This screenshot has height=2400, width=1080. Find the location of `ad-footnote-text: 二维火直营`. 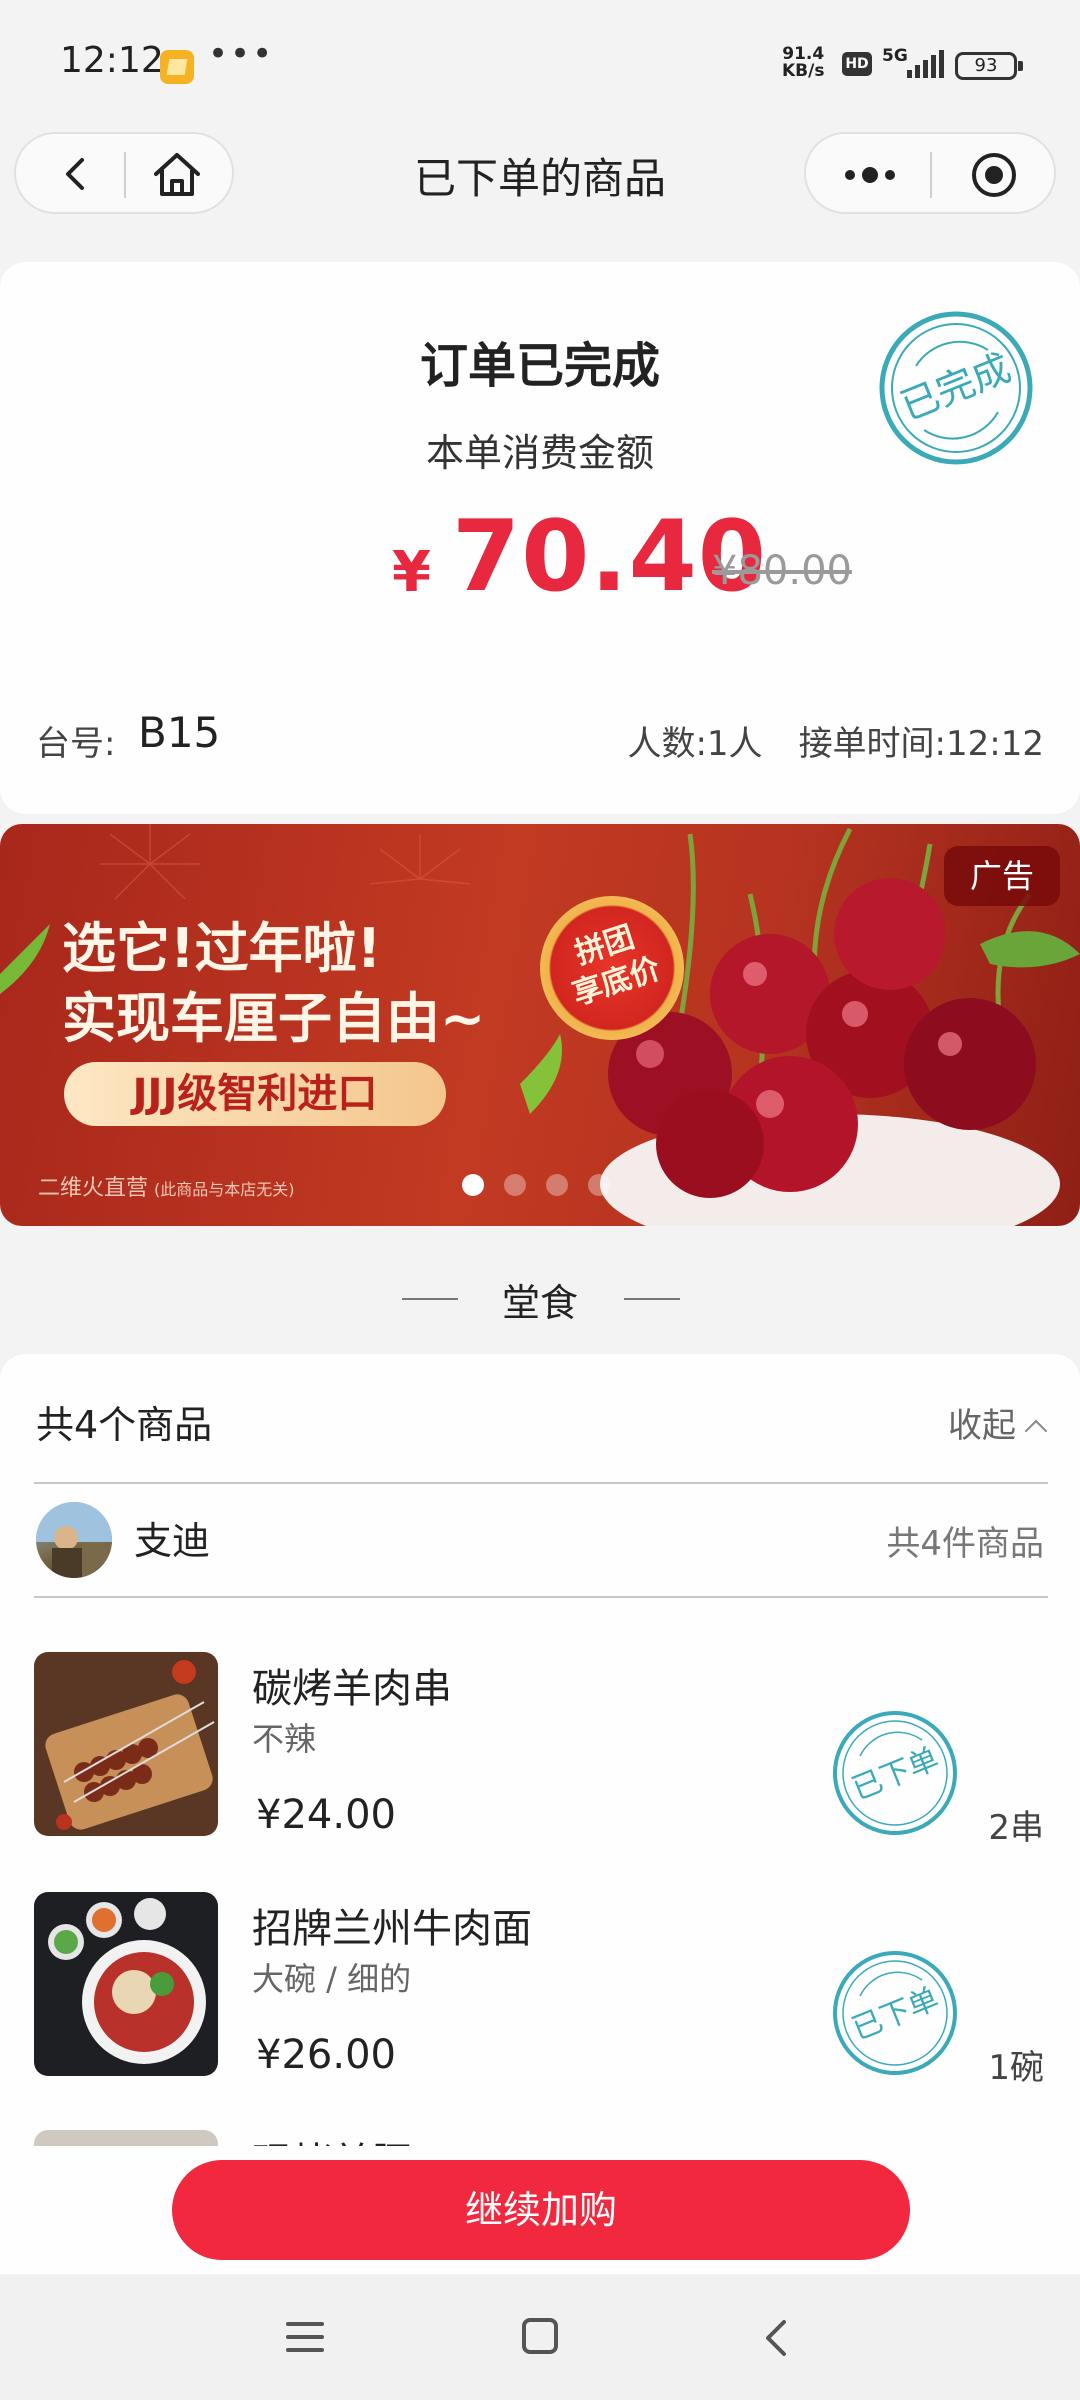

ad-footnote-text: 二维火直营 is located at coordinates (93, 1188).